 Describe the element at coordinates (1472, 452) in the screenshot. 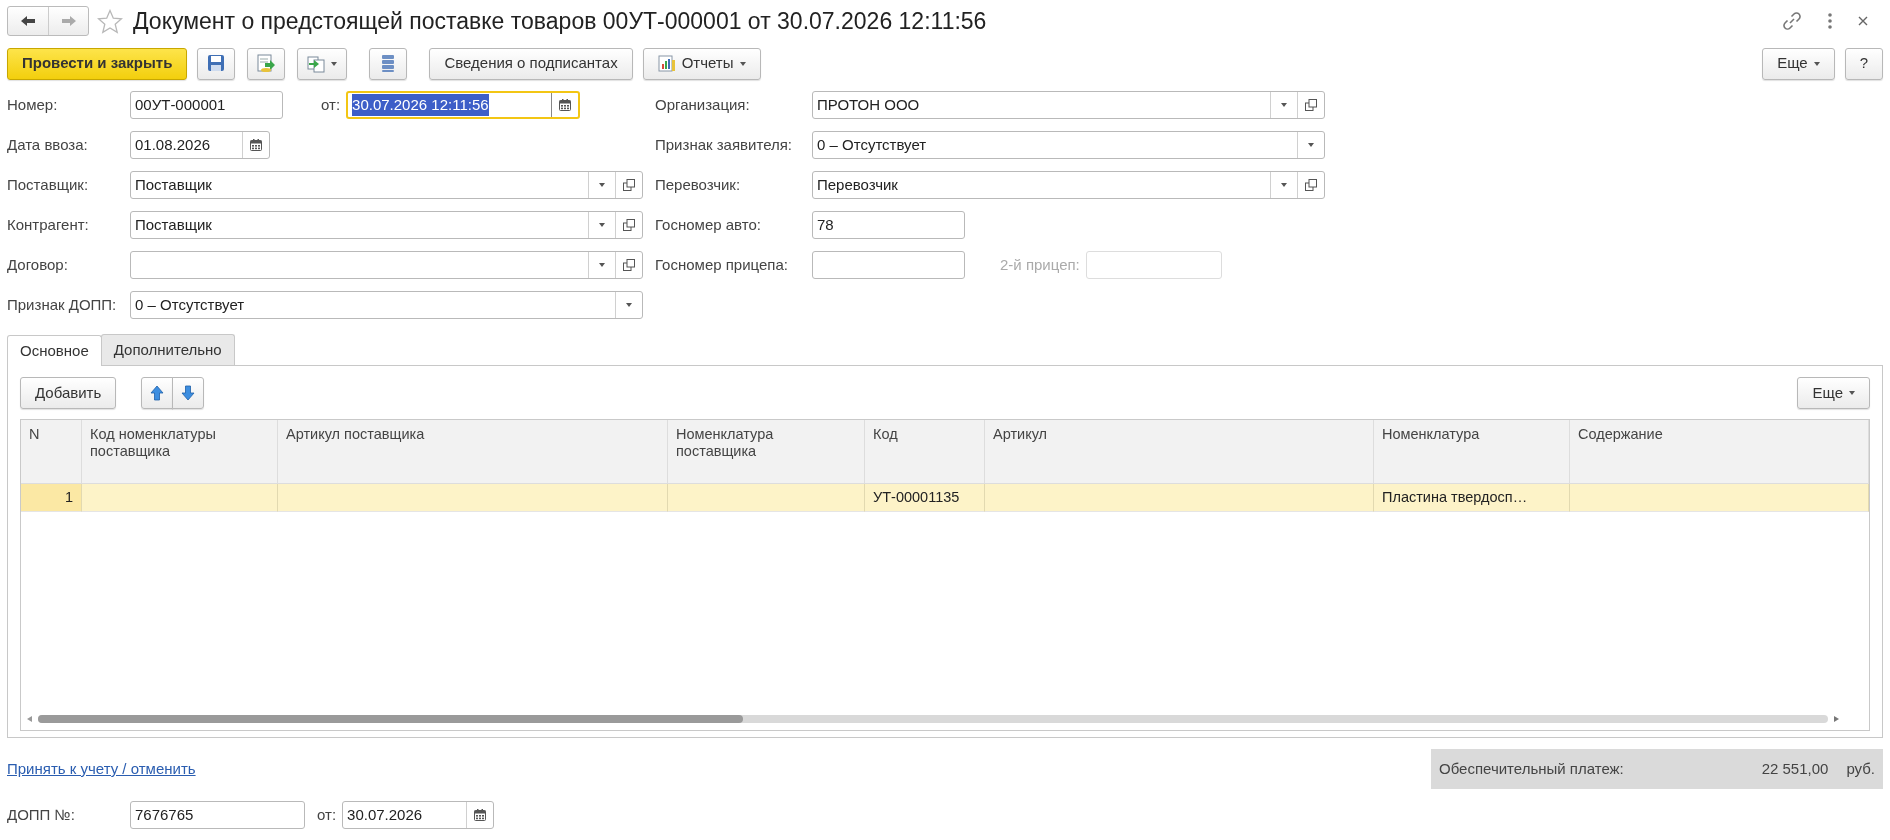

I see `column-header: Номенклатура` at that location.